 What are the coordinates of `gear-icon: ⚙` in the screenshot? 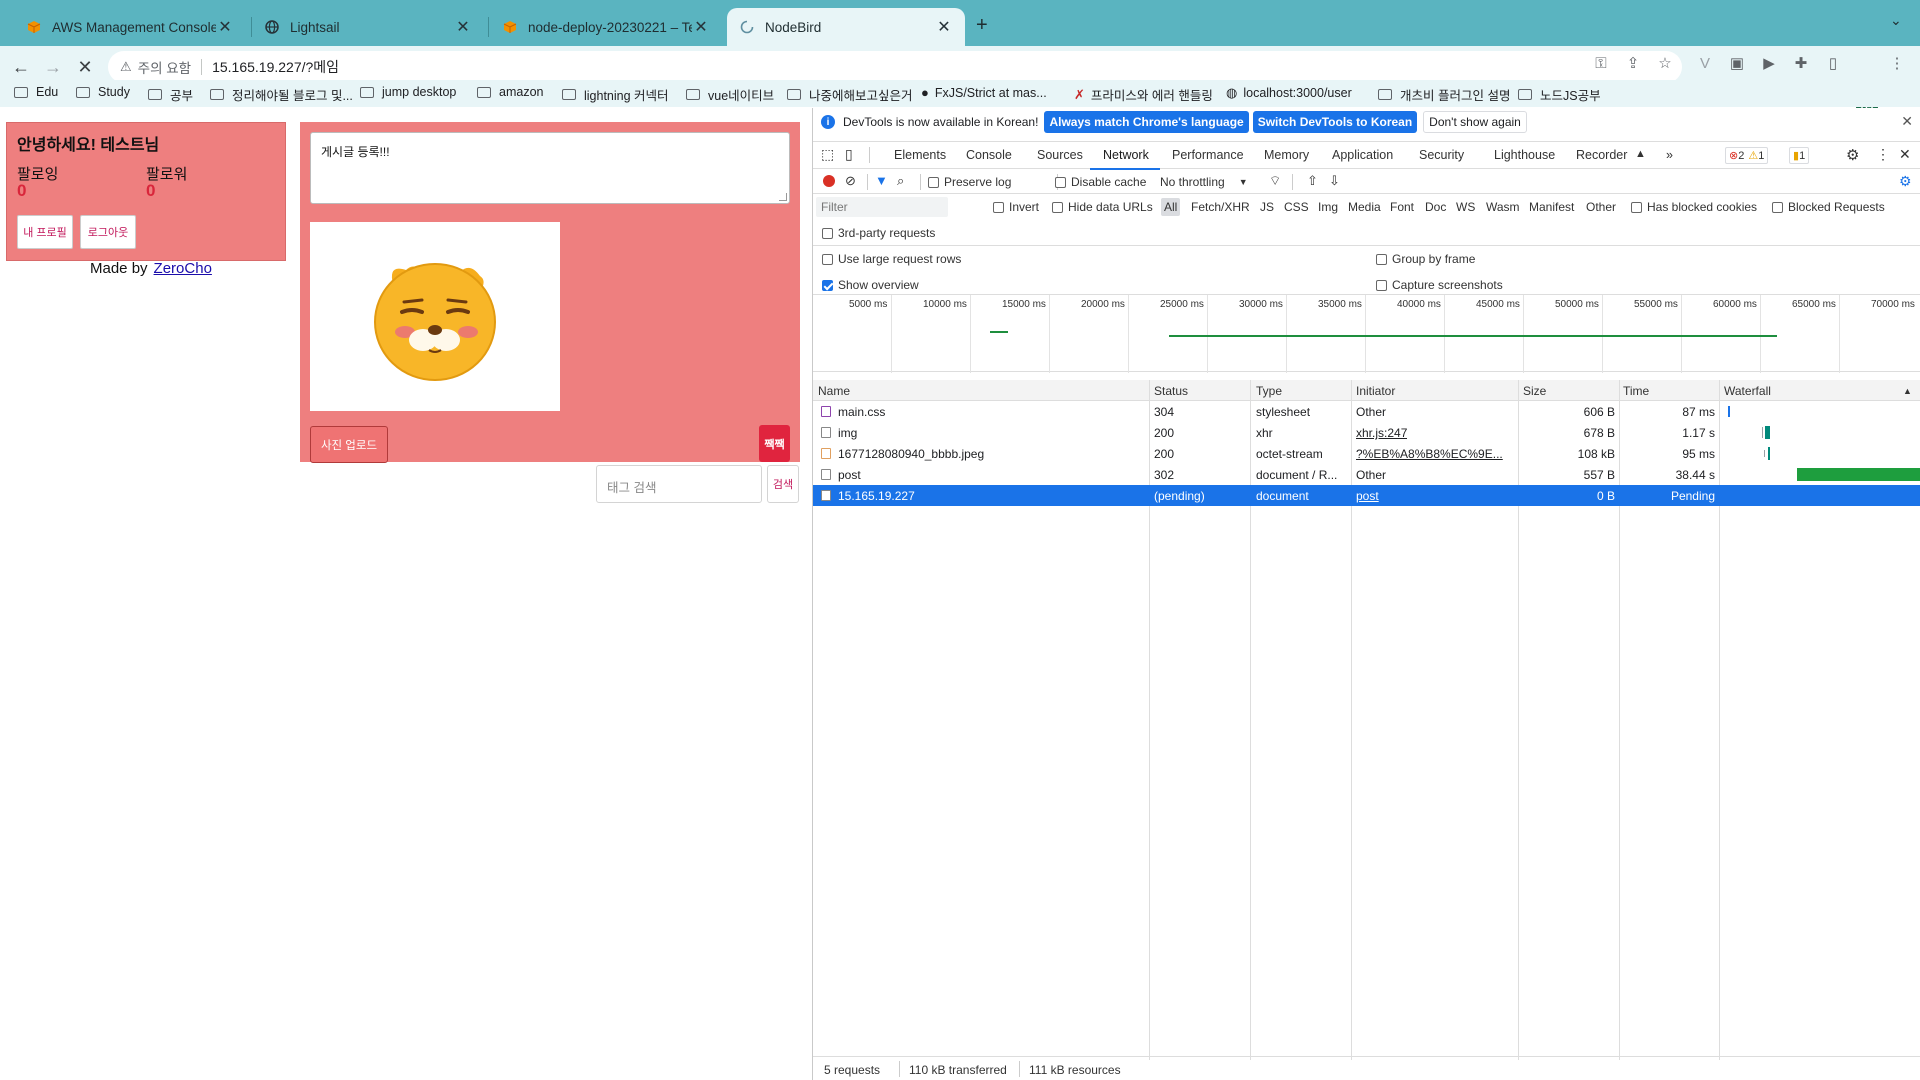 It's located at (1852, 155).